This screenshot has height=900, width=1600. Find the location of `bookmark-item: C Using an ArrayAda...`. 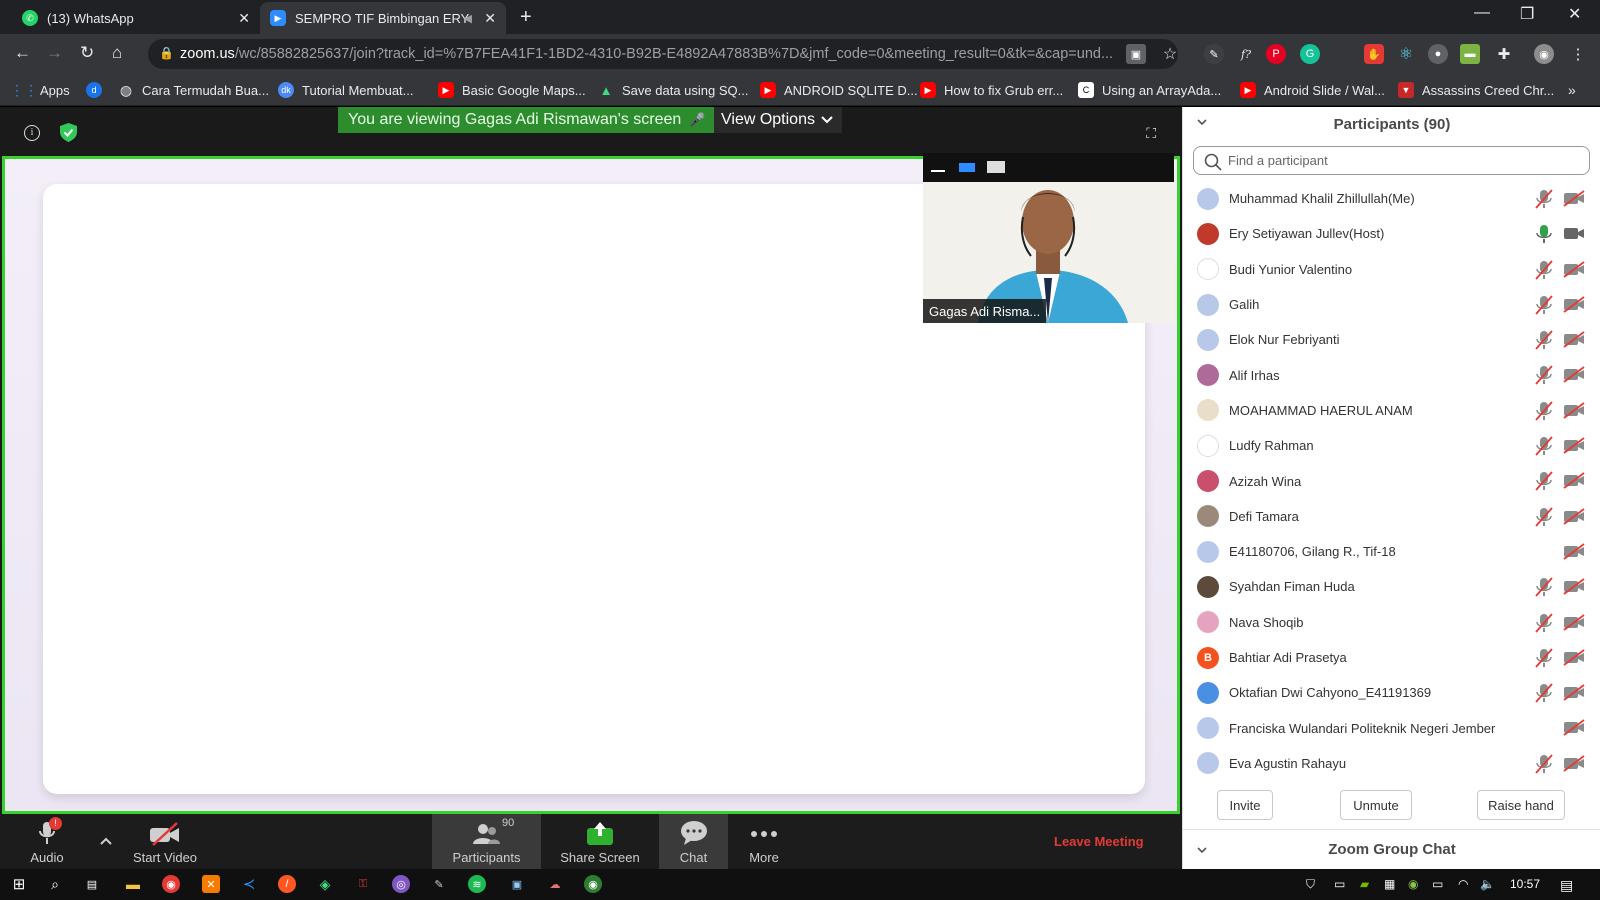

bookmark-item: C Using an ArrayAda... is located at coordinates (1149, 90).